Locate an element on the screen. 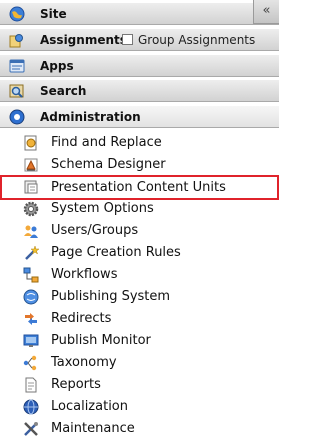 The image size is (320, 440). section-site-label: Site is located at coordinates (53, 14).